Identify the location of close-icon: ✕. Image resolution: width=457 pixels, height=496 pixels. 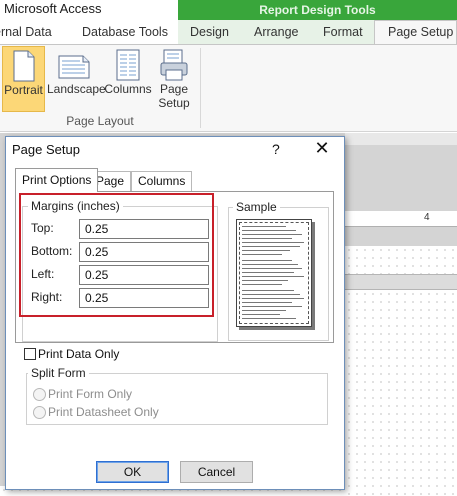
(322, 148).